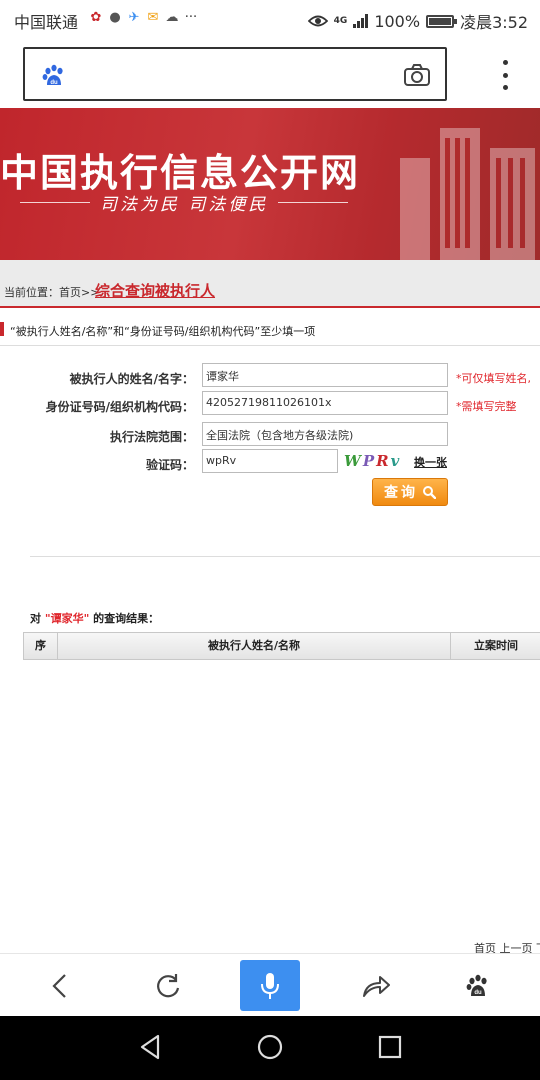 The image size is (540, 1080). What do you see at coordinates (396, 461) in the screenshot?
I see `captcha-char: v` at bounding box center [396, 461].